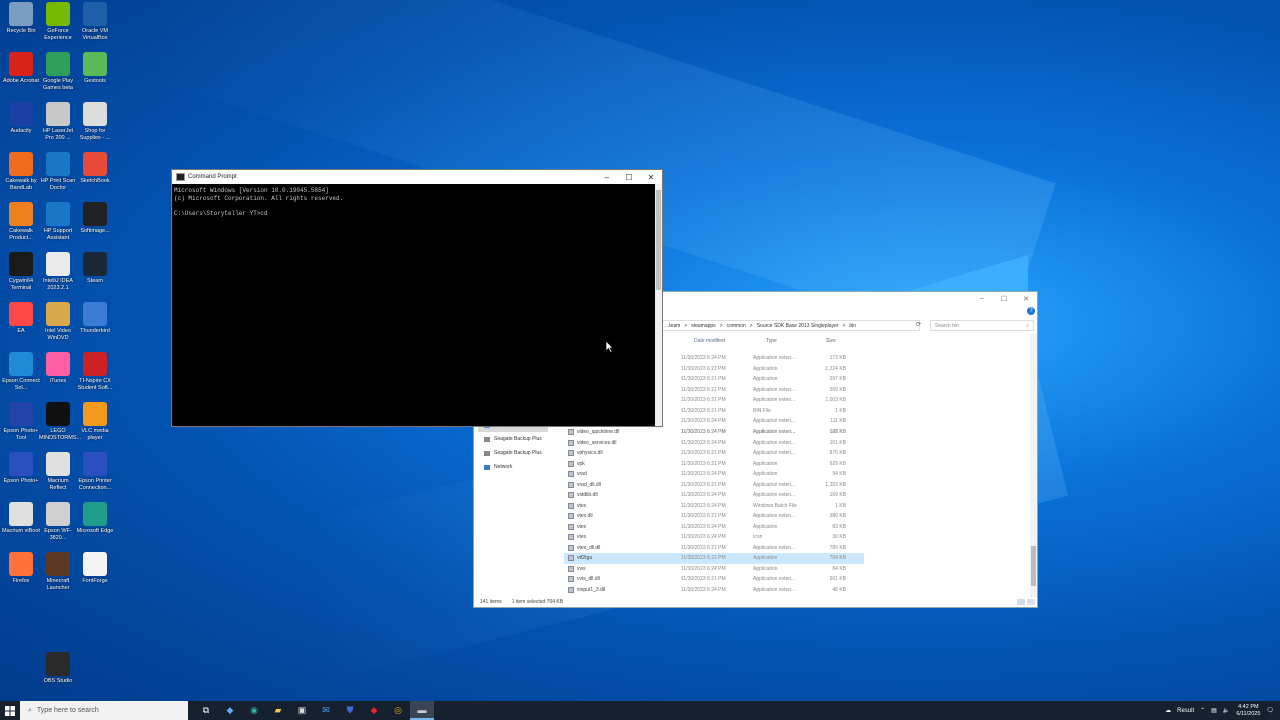  I want to click on volume-icon: 🔈, so click(1226, 710).